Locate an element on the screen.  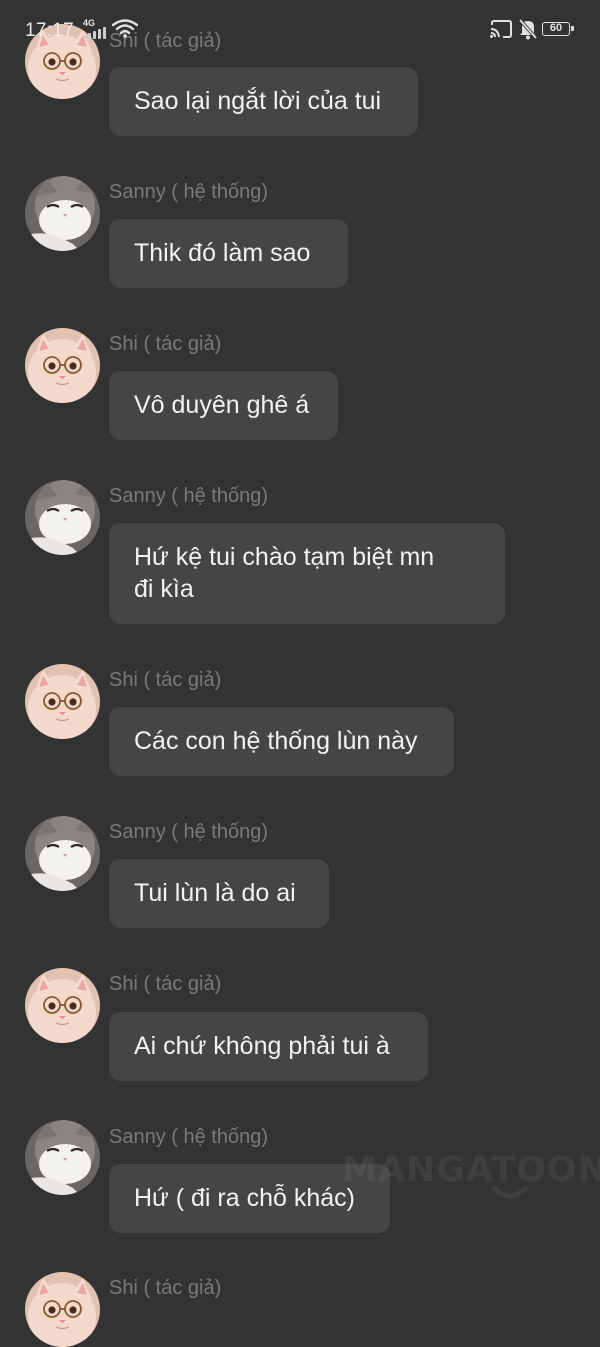
watermark-smile-icon is located at coordinates (510, 1192).